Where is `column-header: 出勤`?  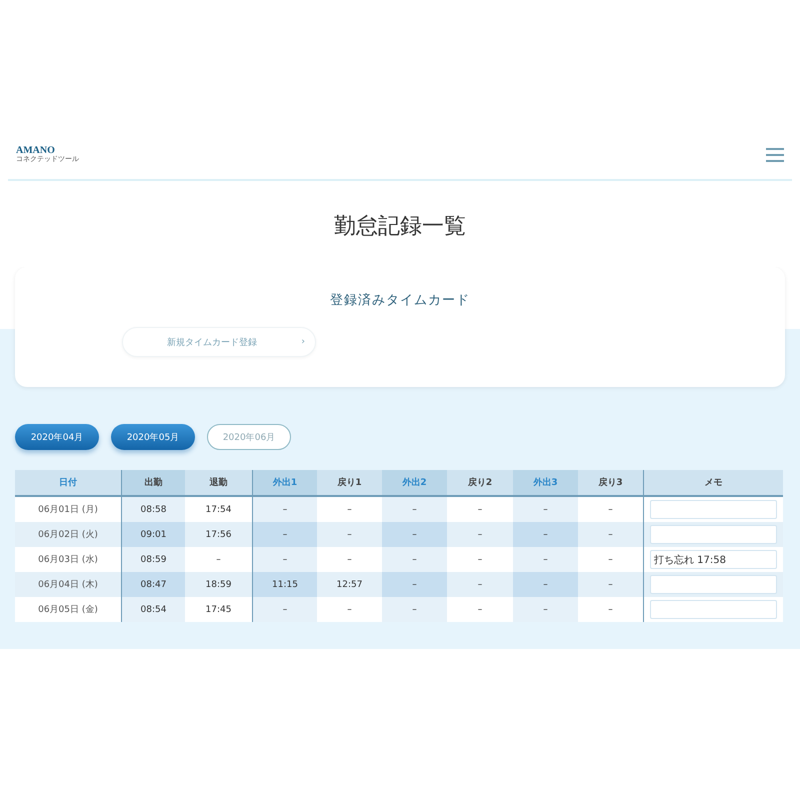 column-header: 出勤 is located at coordinates (153, 483).